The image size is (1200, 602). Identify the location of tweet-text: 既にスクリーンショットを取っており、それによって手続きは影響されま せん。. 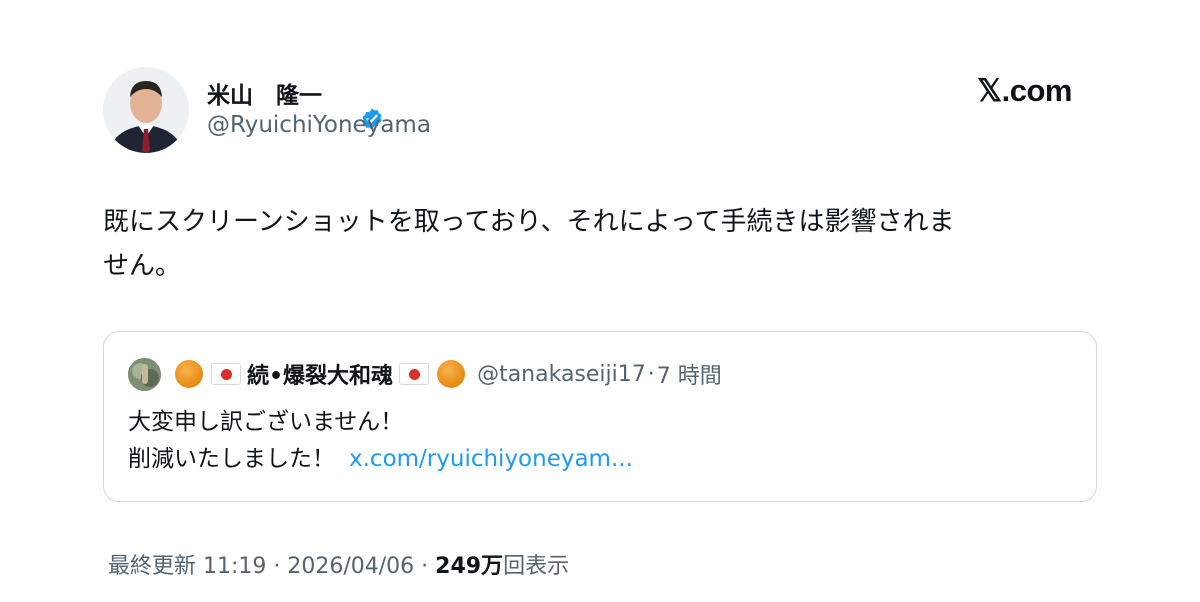
(595, 244).